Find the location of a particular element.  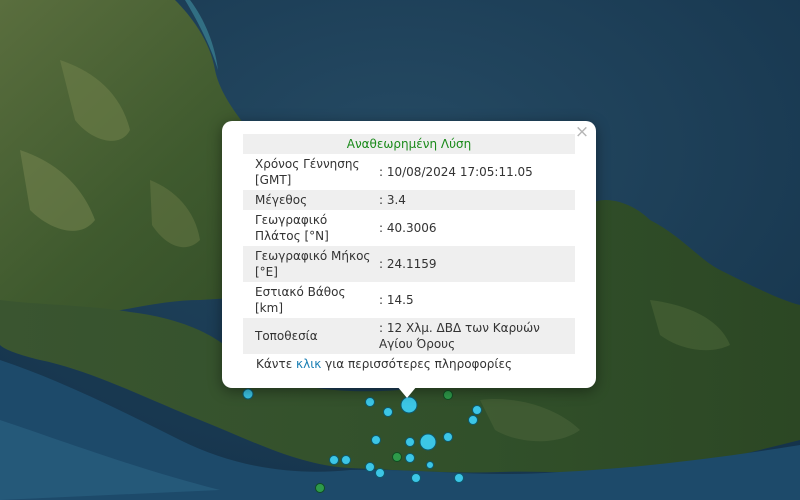

latitude-label: Γεωγραφικό Πλάτος [°N] is located at coordinates (292, 228).